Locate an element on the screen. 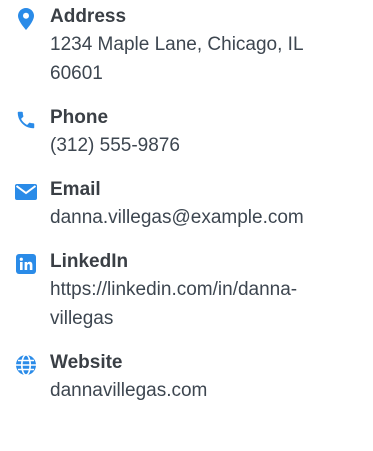  envelope-icon is located at coordinates (26, 192).